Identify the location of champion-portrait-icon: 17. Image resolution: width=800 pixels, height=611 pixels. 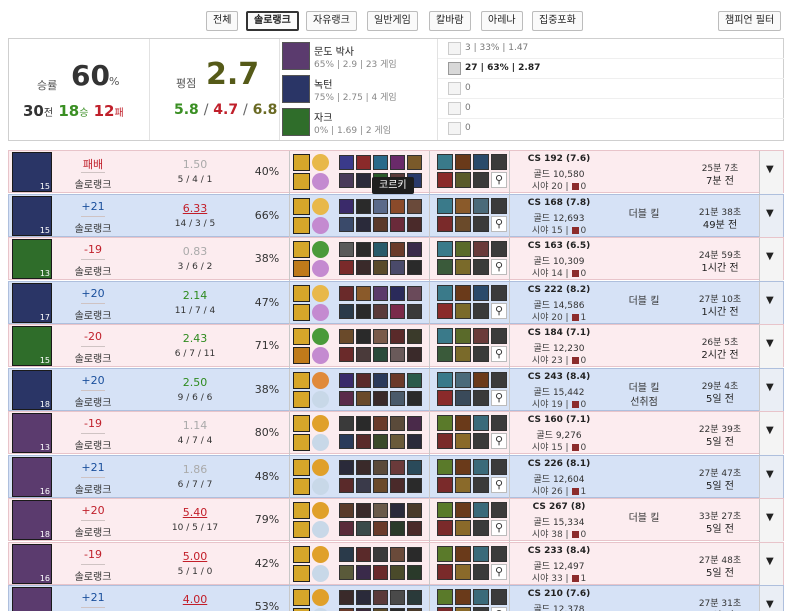
(32, 302).